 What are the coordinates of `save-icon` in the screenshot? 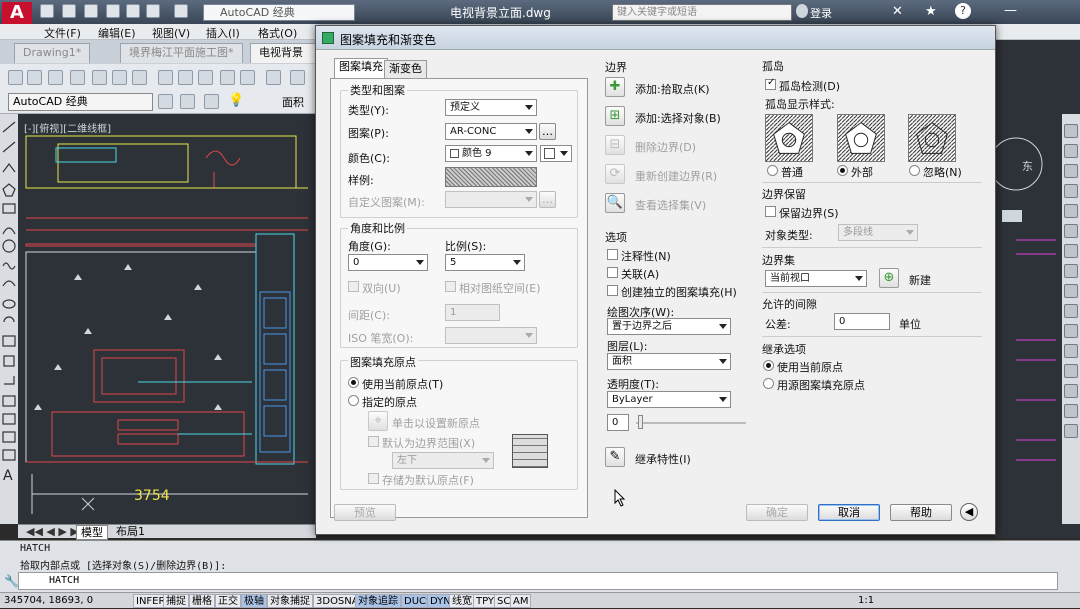 It's located at (91, 11).